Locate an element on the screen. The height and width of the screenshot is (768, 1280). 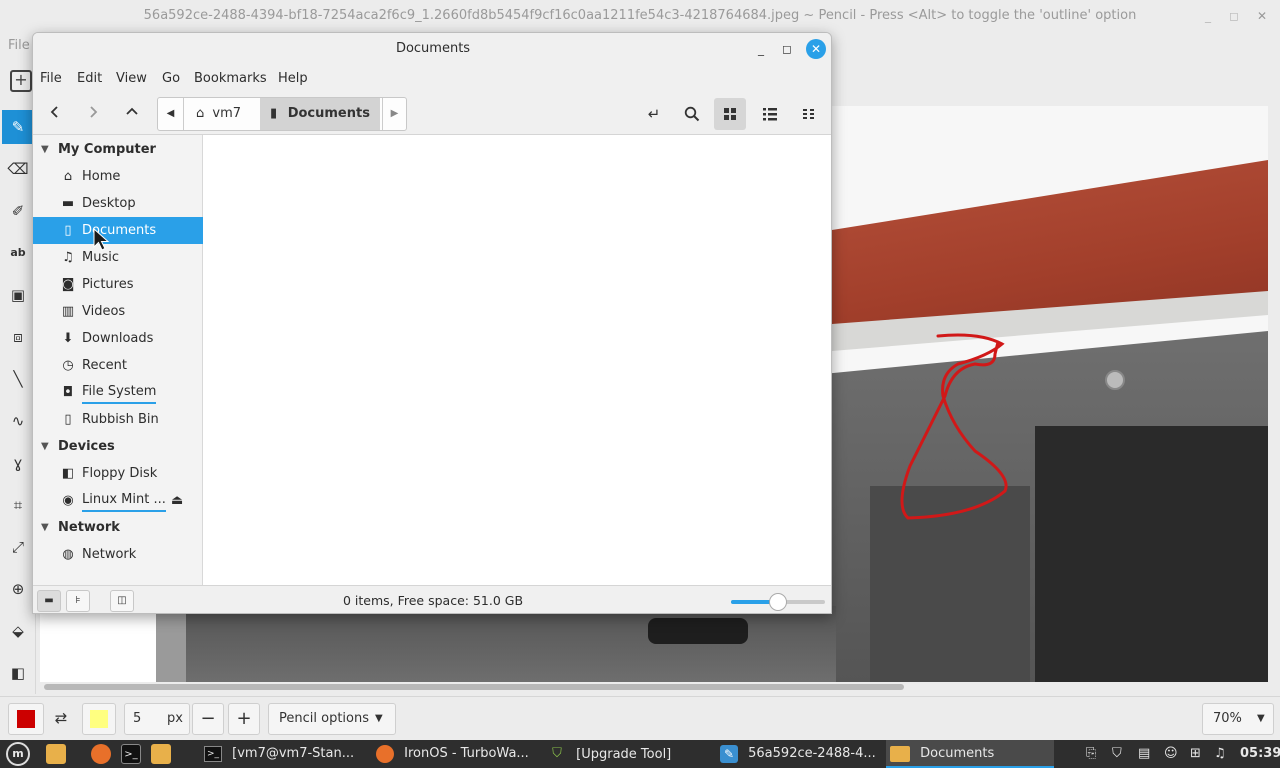
sidebar-item-desktop: ▬ Desktop is located at coordinates (118, 203).